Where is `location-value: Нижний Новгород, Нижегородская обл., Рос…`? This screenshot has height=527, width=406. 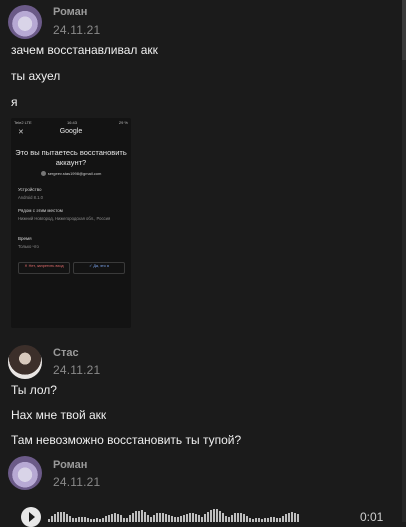
location-value: Нижний Новгород, Нижегородская обл., Рос… is located at coordinates (64, 218).